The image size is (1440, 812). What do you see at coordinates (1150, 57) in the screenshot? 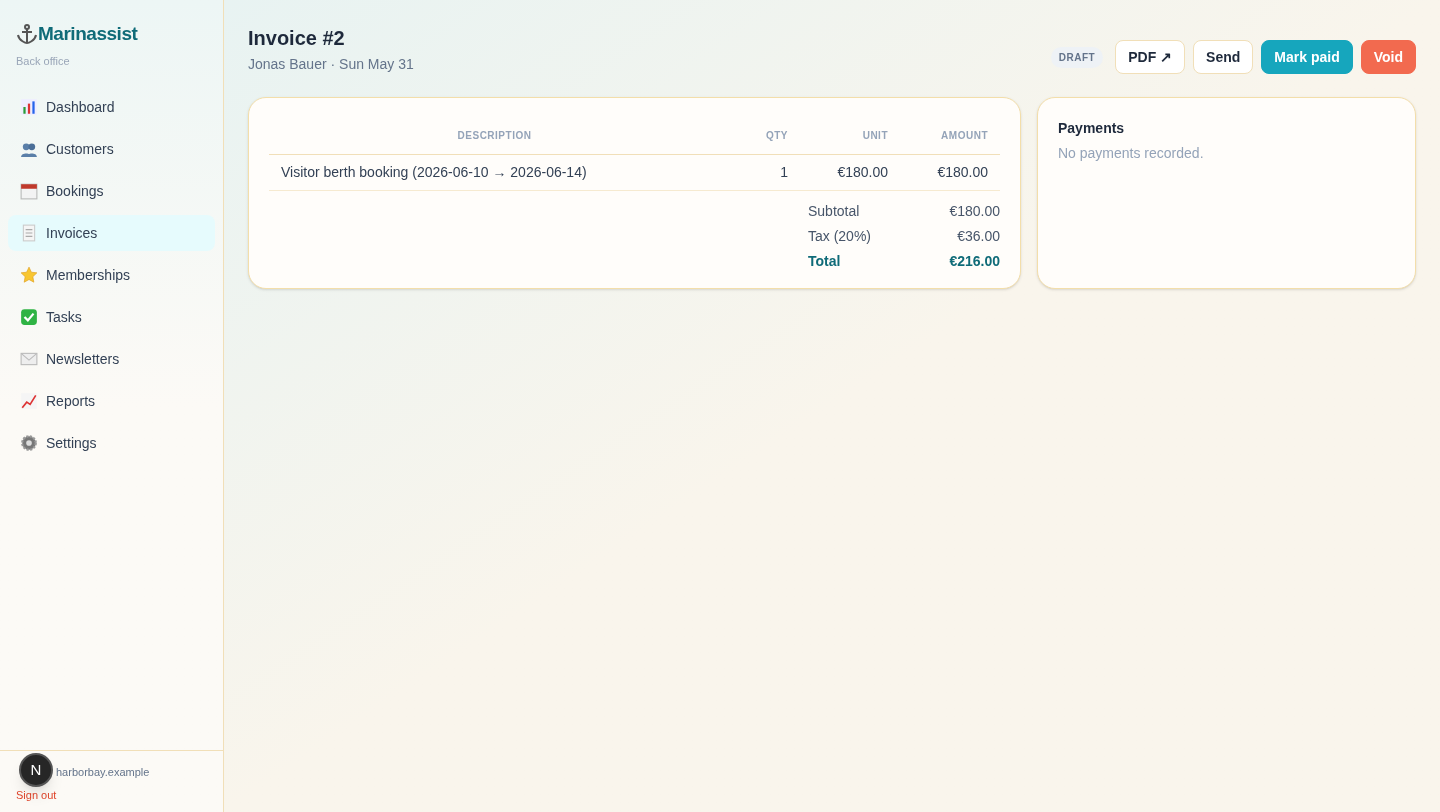
I see `action-button: PDF ↗` at bounding box center [1150, 57].